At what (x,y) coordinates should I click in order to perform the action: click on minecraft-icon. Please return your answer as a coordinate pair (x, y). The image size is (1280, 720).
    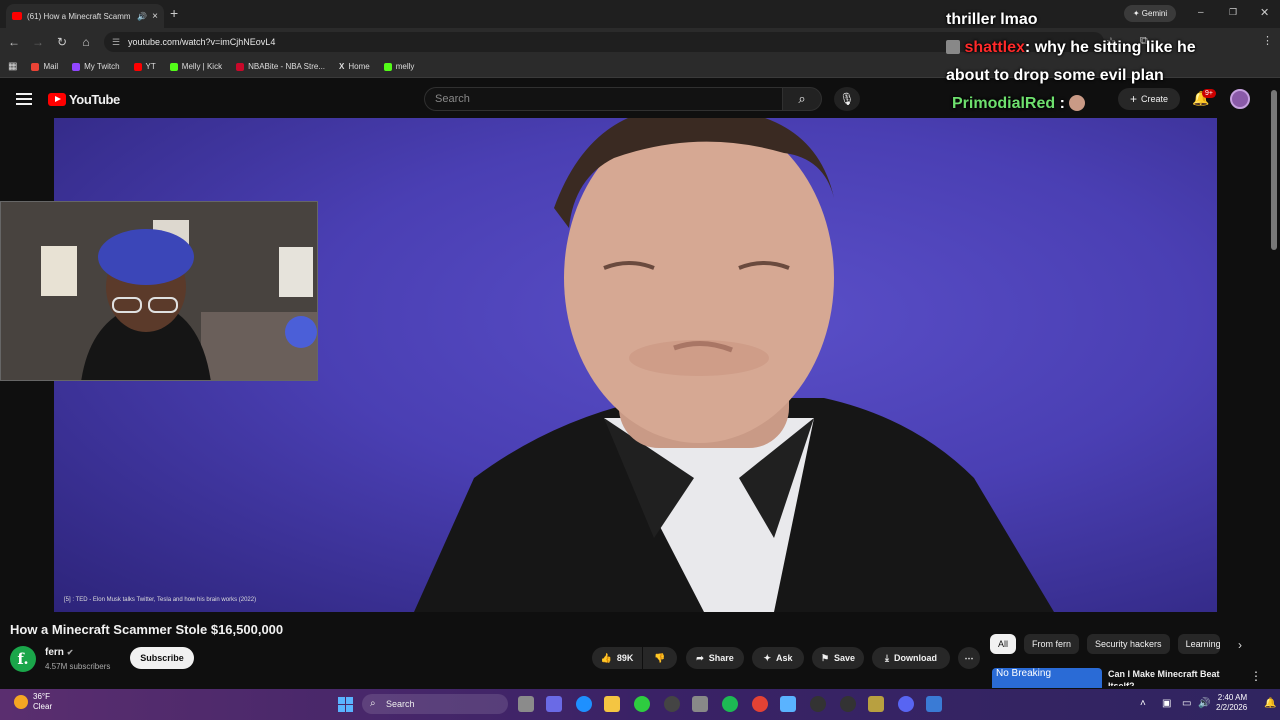
    Looking at the image, I should click on (876, 704).